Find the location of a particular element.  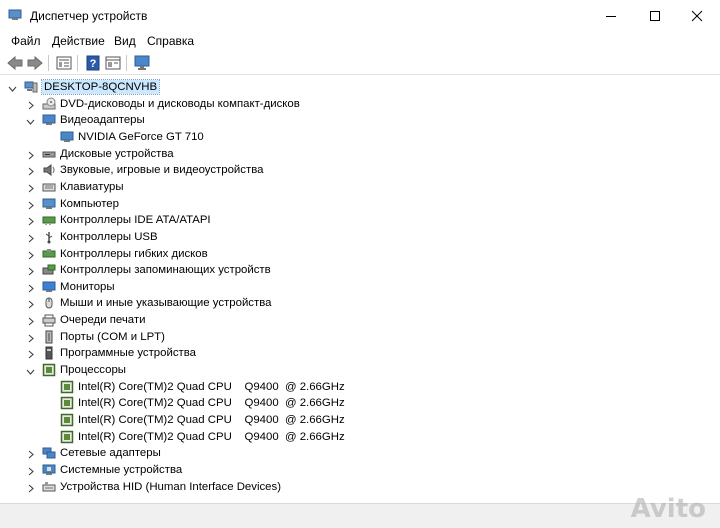

tree-category-label: Компьютер is located at coordinates (89, 203).